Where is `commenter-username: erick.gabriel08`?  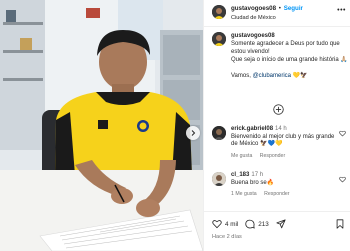 commenter-username: erick.gabriel08 is located at coordinates (252, 129).